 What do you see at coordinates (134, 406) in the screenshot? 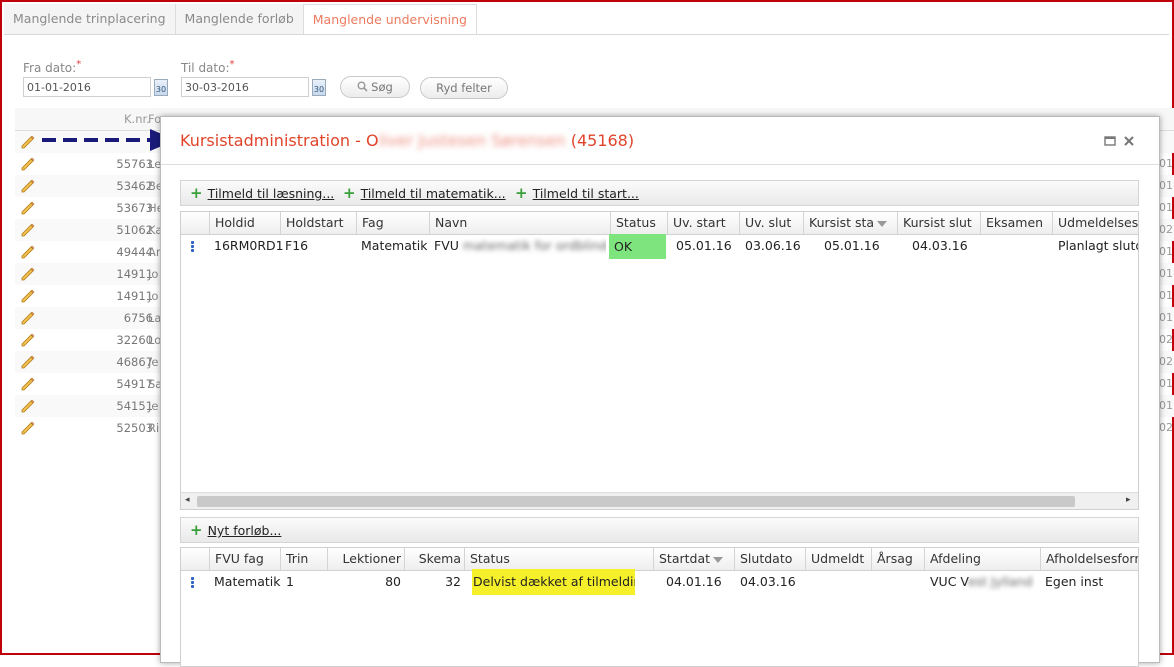
I see `cell-knr: 54151` at bounding box center [134, 406].